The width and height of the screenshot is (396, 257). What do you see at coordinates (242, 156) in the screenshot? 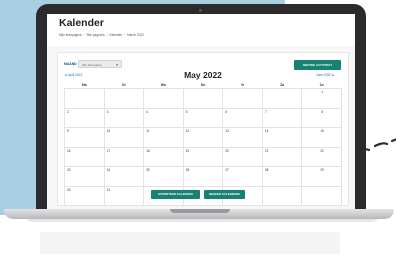
I see `calendar-day-cell: 20` at bounding box center [242, 156].